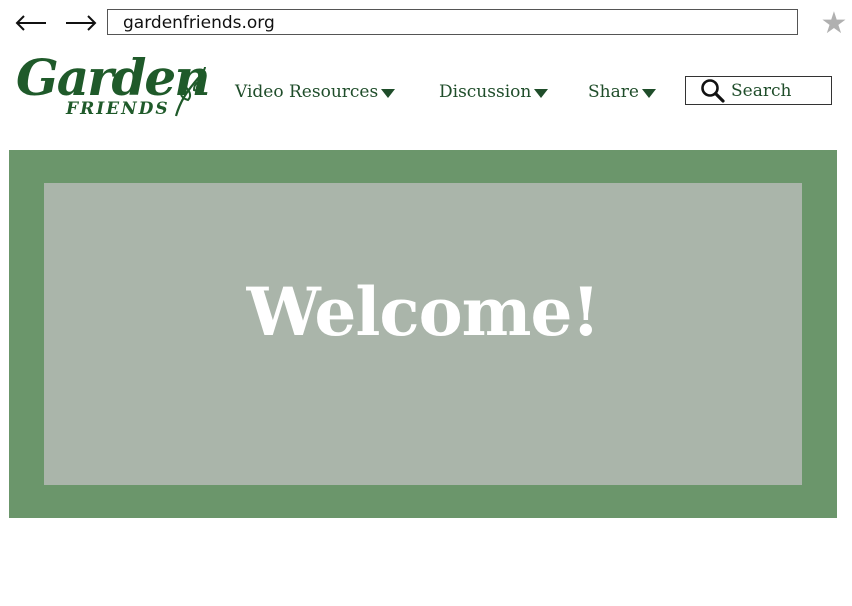 The height and width of the screenshot is (606, 852). What do you see at coordinates (113, 92) in the screenshot?
I see `site-logo: Garden FRIENDS` at bounding box center [113, 92].